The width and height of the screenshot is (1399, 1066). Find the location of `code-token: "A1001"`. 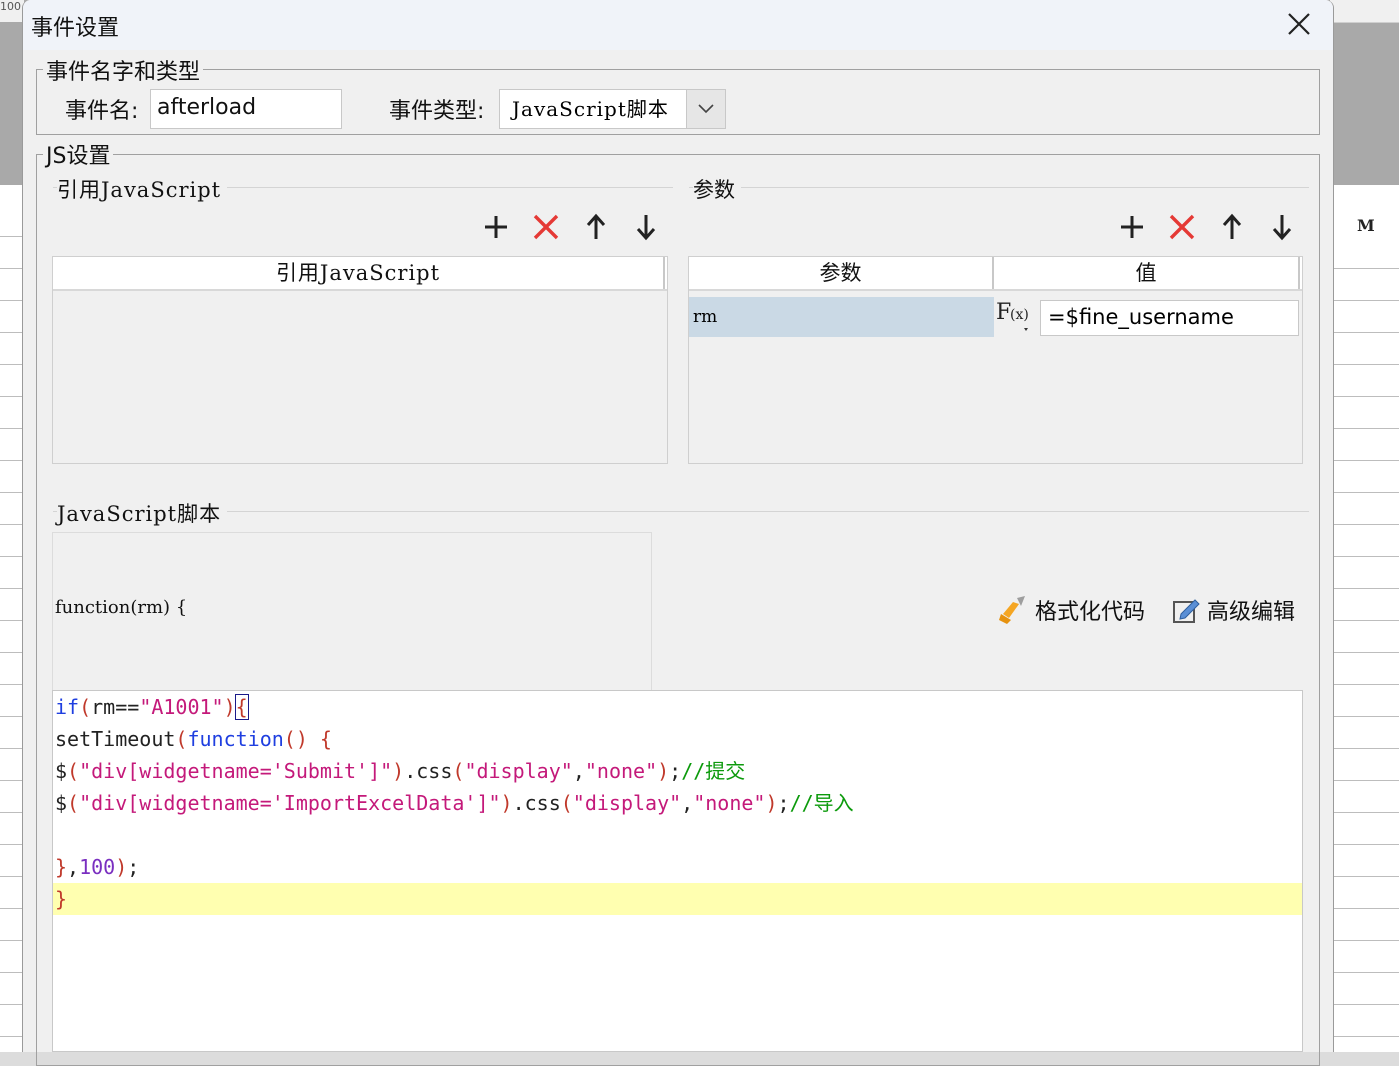

code-token: "A1001" is located at coordinates (181, 707).